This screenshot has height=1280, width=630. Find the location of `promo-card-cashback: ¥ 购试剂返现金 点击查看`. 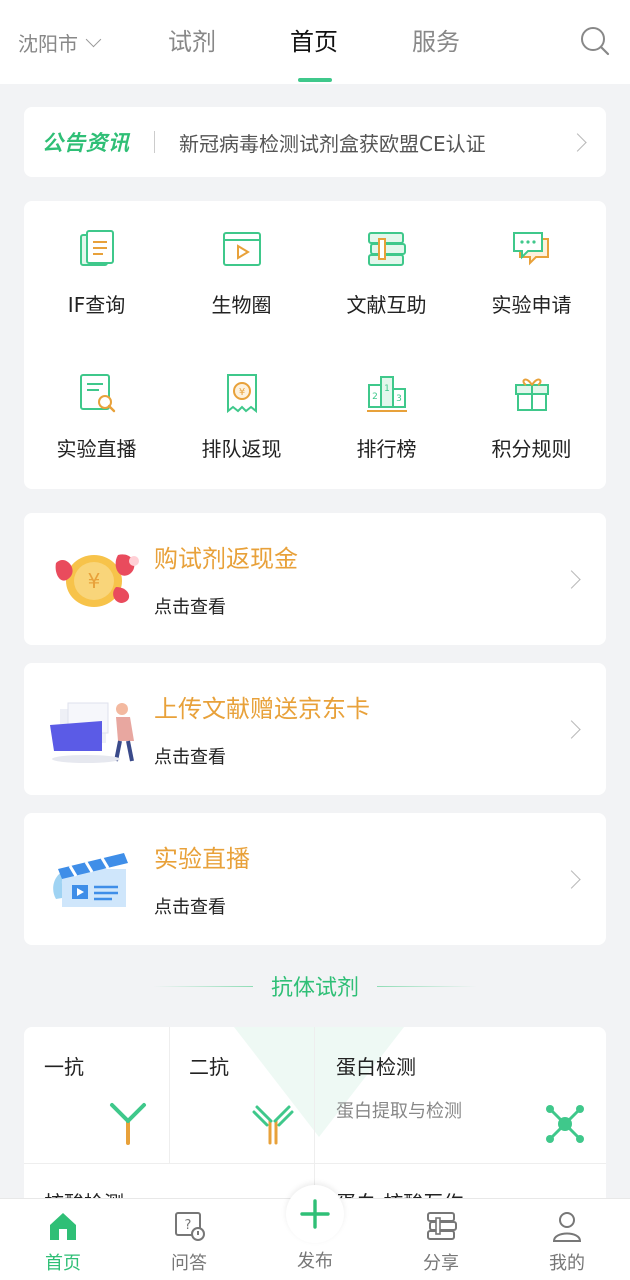

promo-card-cashback: ¥ 购试剂返现金 点击查看 is located at coordinates (315, 579).